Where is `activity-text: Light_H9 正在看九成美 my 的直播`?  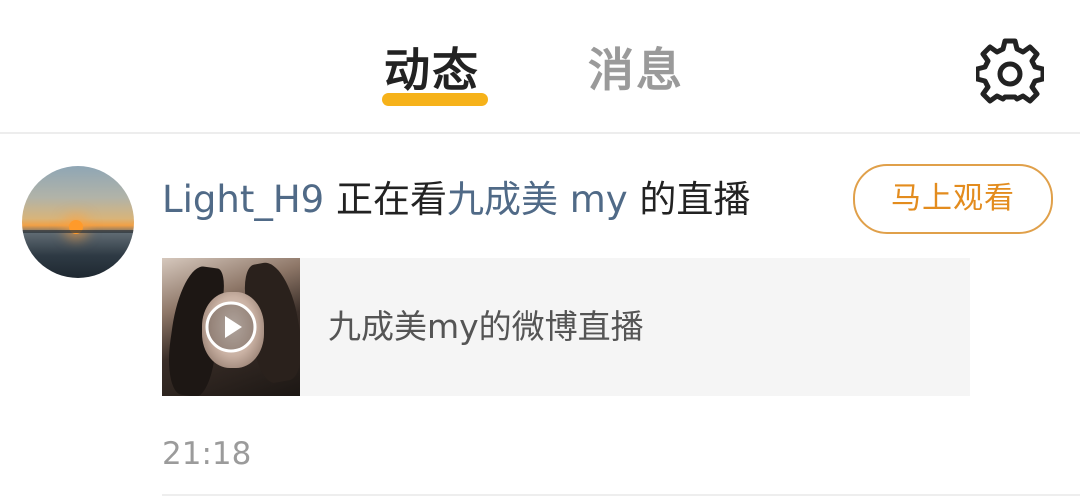
activity-text: Light_H9 正在看九成美 my 的直播 is located at coordinates (456, 200).